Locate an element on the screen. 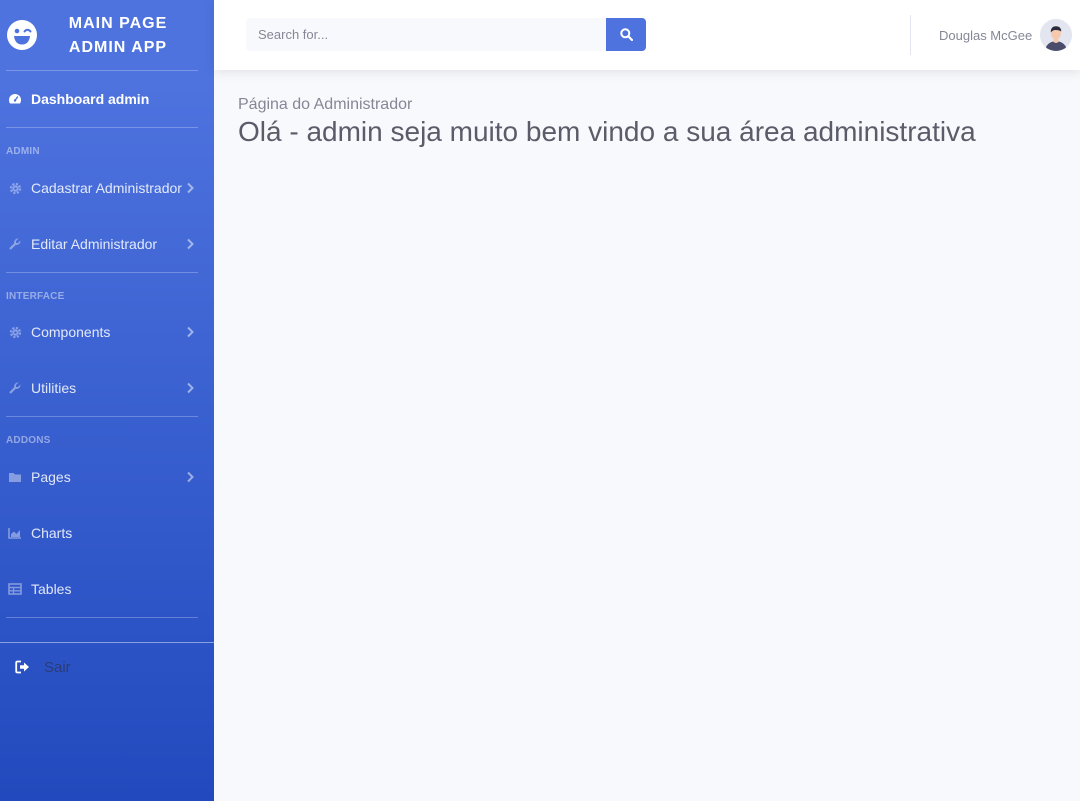 The image size is (1080, 801). user-name: Douglas McGee is located at coordinates (986, 35).